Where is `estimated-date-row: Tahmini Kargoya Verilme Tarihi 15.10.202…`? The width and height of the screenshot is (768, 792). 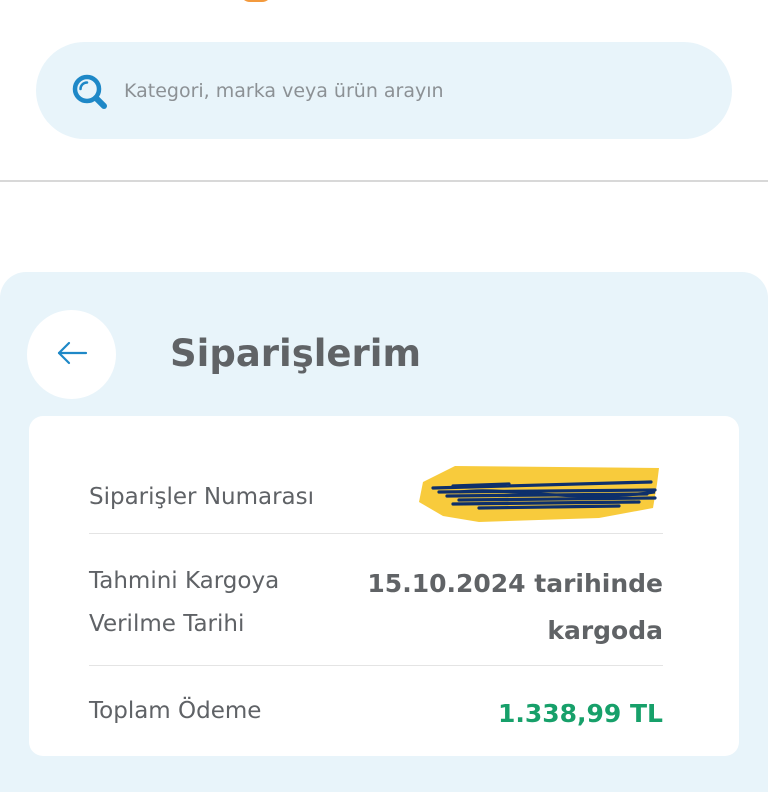
estimated-date-row: Tahmini Kargoya Verilme Tarihi 15.10.202… is located at coordinates (376, 607).